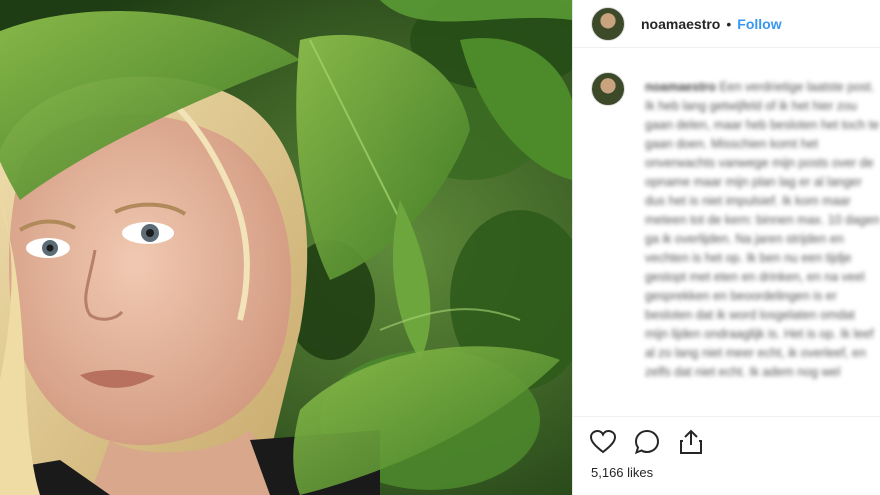  I want to click on heart-icon, so click(603, 442).